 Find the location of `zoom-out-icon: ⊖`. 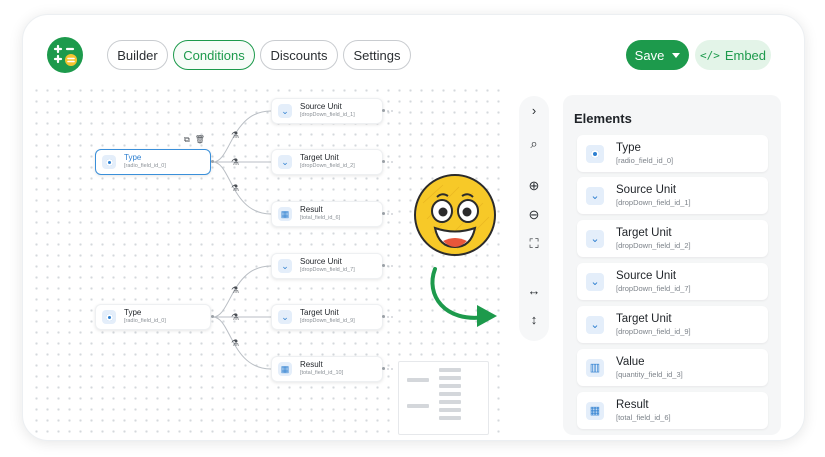

zoom-out-icon: ⊖ is located at coordinates (534, 215).